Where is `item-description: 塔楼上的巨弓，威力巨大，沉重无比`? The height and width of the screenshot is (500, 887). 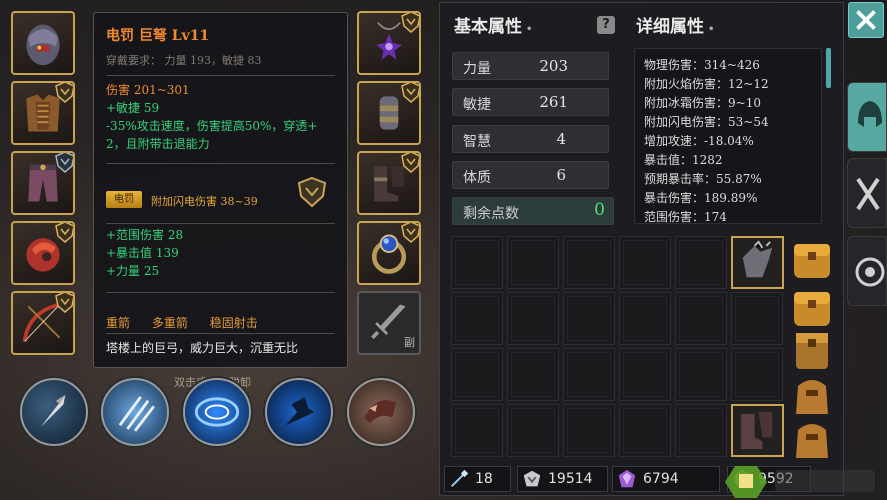 item-description: 塔楼上的巨弓，威力巨大，沉重无比 is located at coordinates (202, 348).